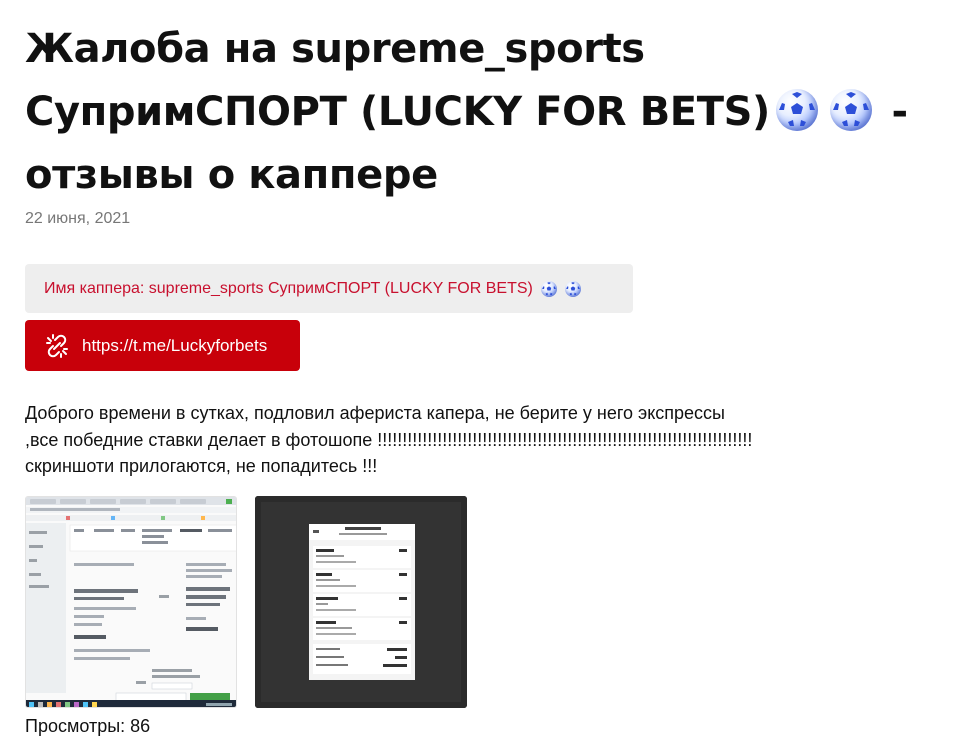 Image resolution: width=966 pixels, height=756 pixels. I want to click on screenshot-thumbnail-payment, so click(131, 602).